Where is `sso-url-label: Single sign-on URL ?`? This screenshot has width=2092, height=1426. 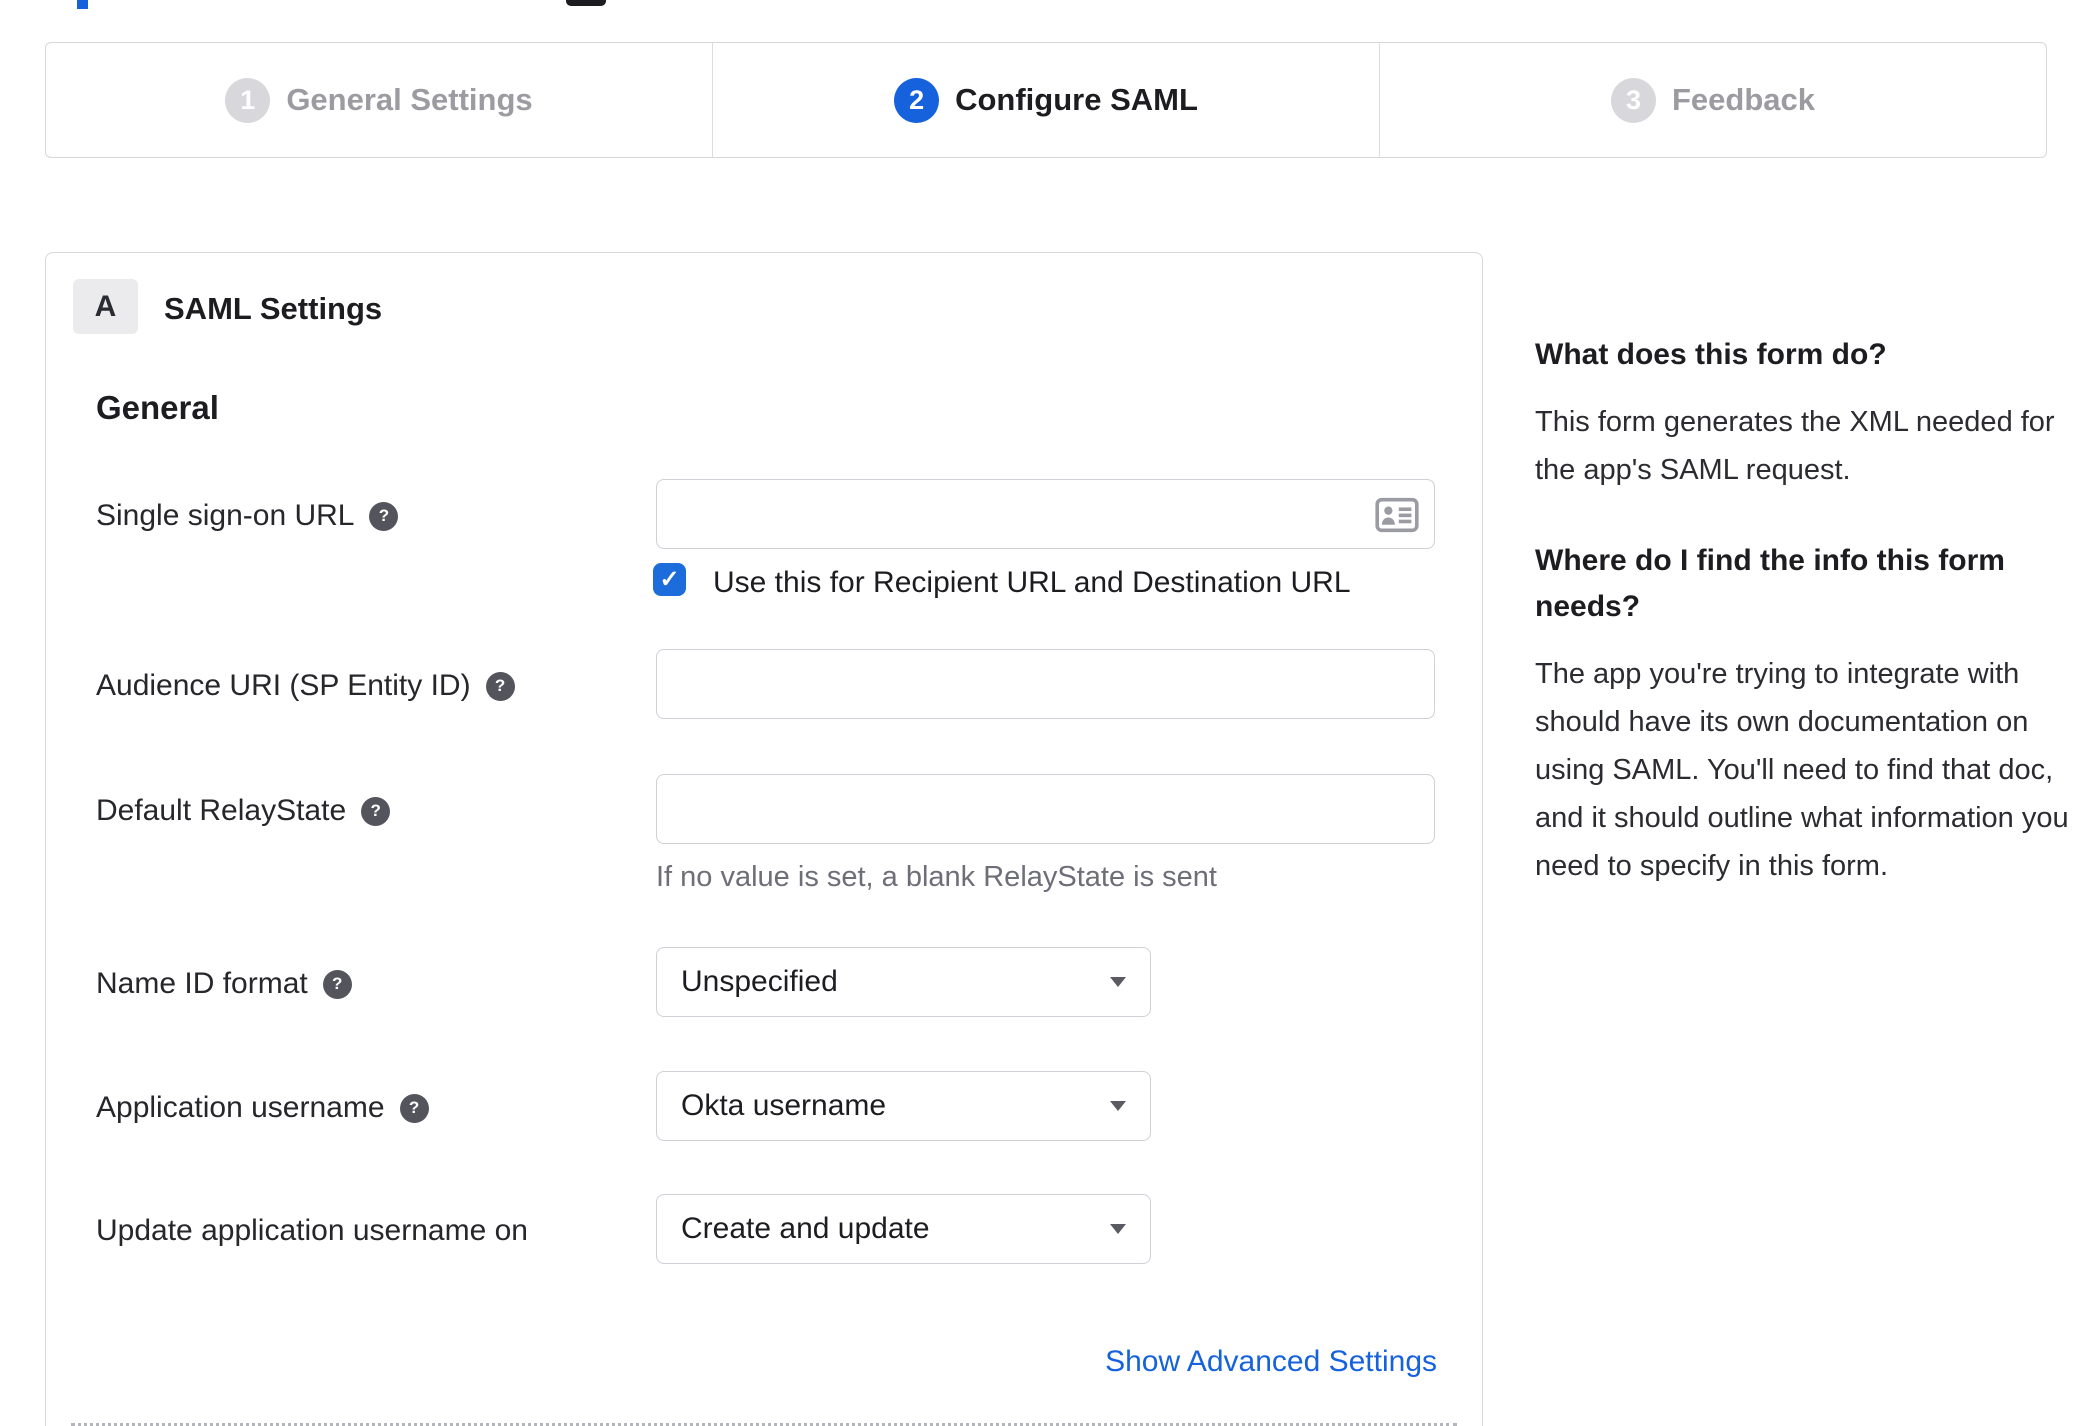 sso-url-label: Single sign-on URL ? is located at coordinates (247, 516).